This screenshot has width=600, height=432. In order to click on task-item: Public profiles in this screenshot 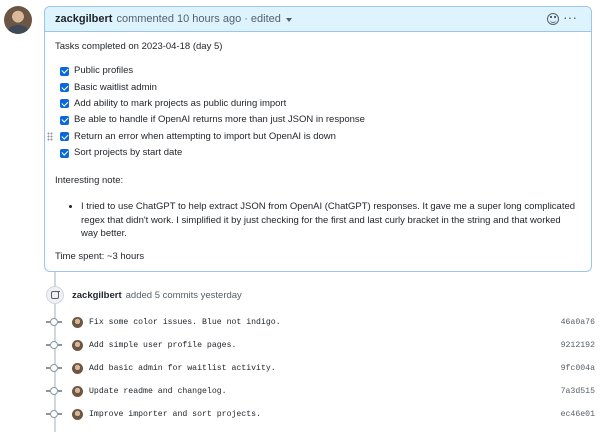, I will do `click(320, 71)`.